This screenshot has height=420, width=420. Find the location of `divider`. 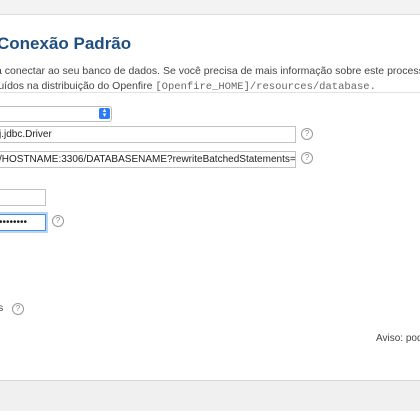

divider is located at coordinates (210, 92).